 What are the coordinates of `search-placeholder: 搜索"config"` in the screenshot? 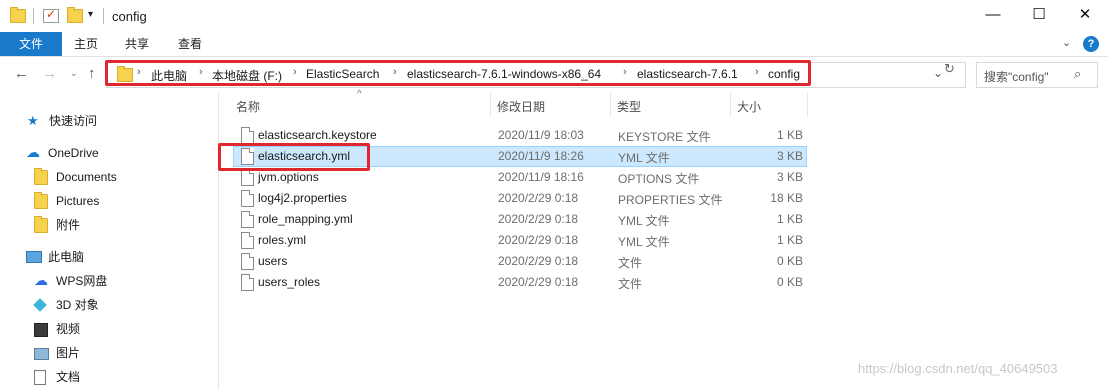 It's located at (1016, 77).